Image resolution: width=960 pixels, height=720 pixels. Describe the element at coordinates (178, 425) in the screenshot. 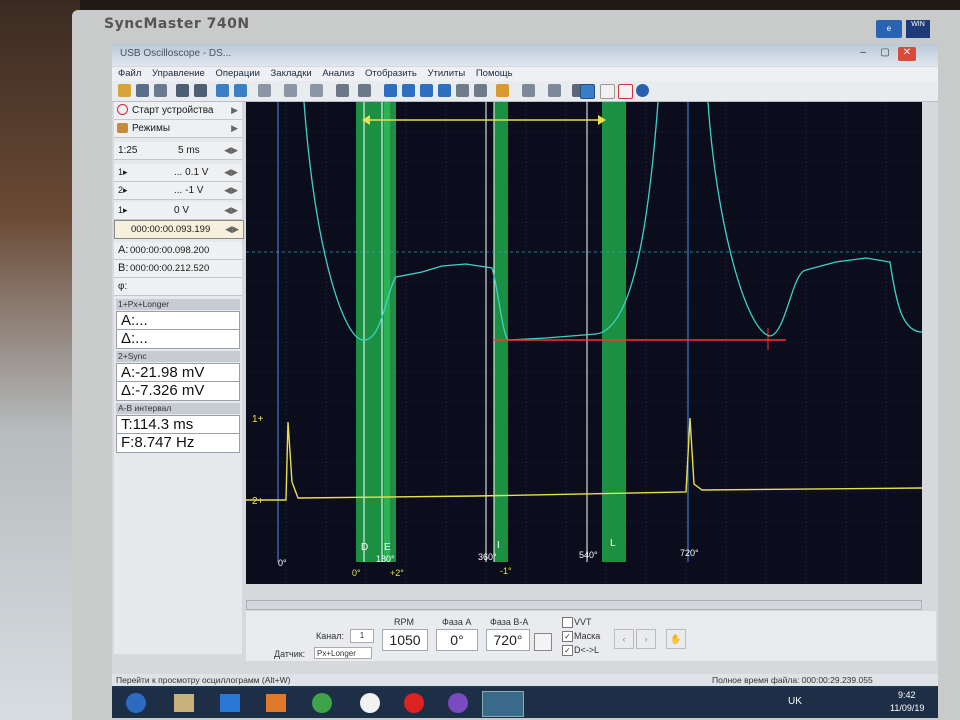

I see `section3-t: T:114.3 ms` at that location.